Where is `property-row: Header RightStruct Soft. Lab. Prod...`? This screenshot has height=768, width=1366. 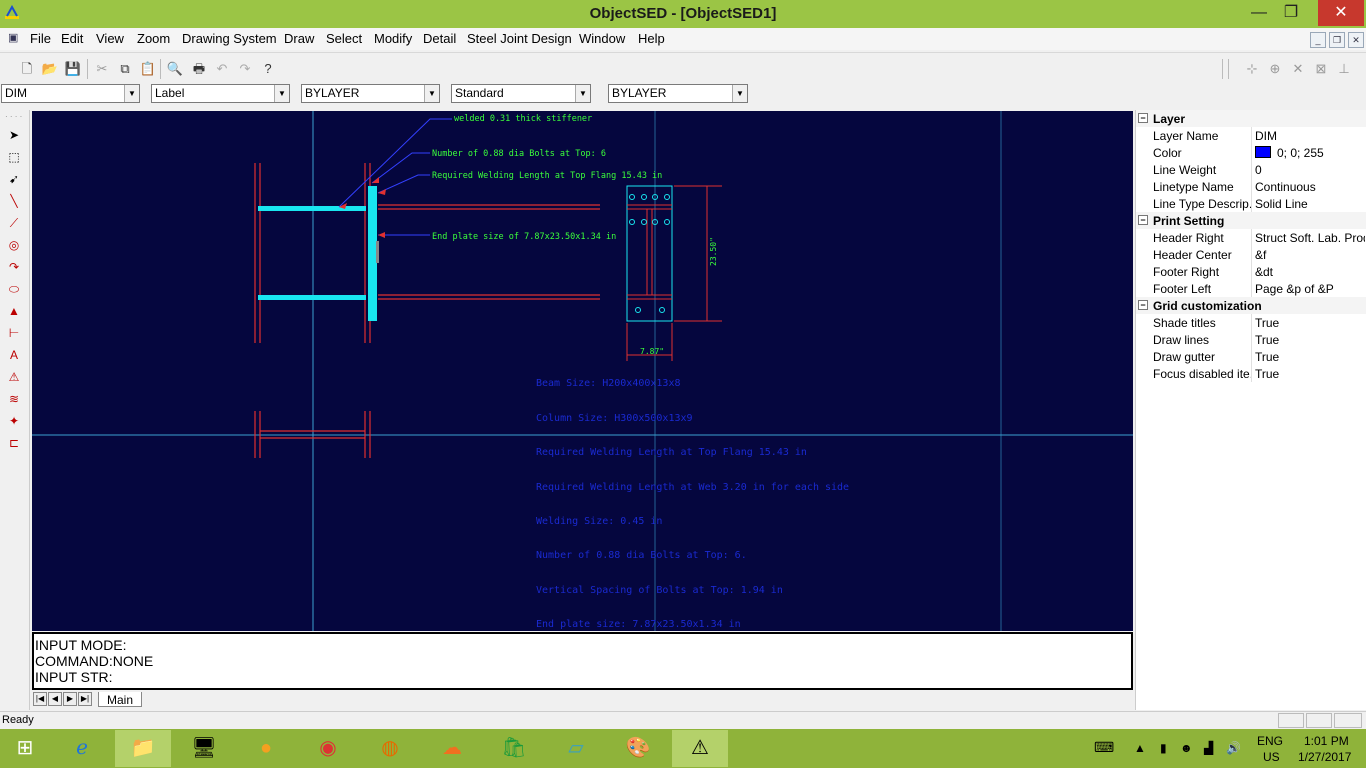
property-row: Header RightStruct Soft. Lab. Prod... is located at coordinates (1251, 237).